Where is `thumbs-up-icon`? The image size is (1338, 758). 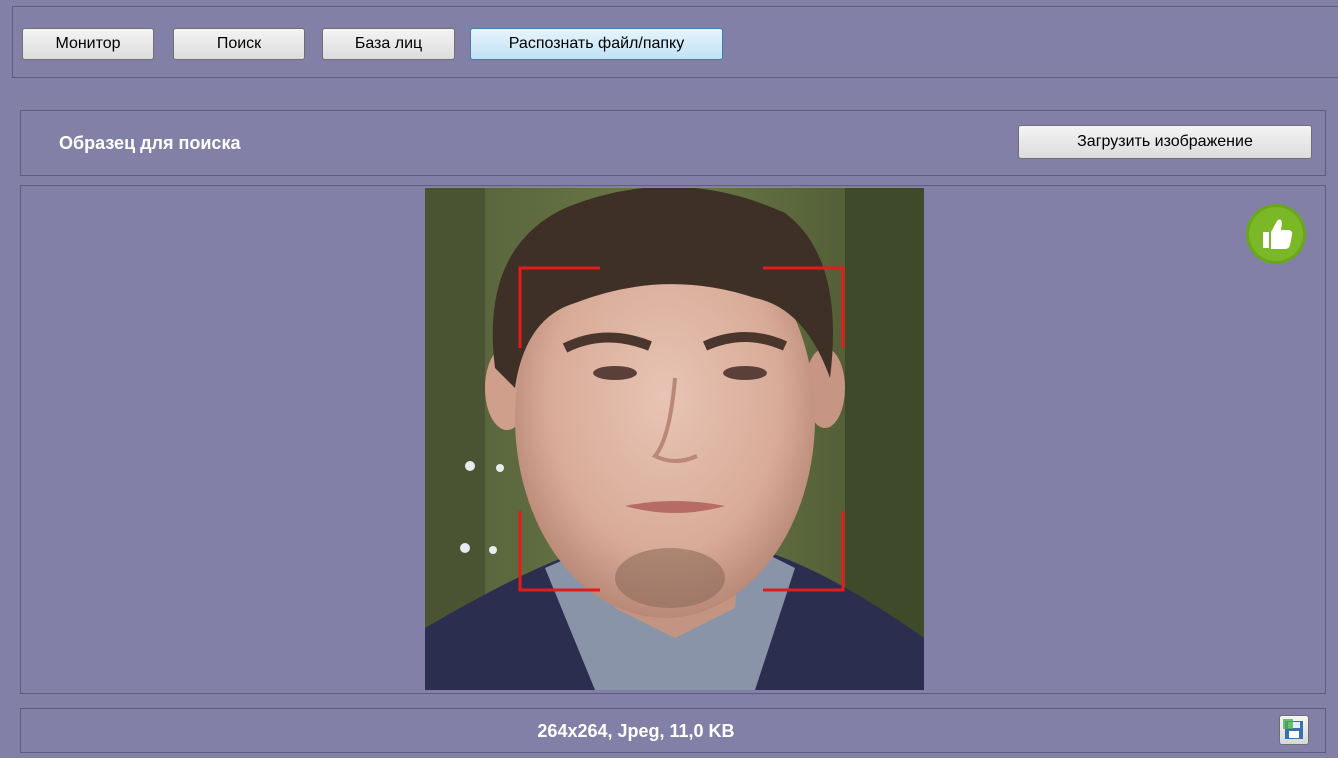 thumbs-up-icon is located at coordinates (1276, 234).